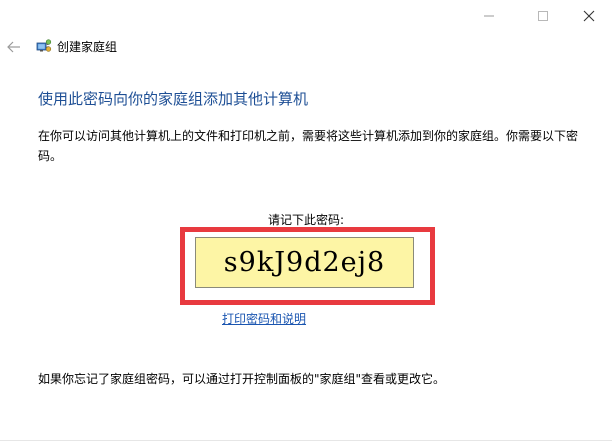 The height and width of the screenshot is (441, 612). Describe the element at coordinates (173, 99) in the screenshot. I see `page-heading: 使用此密码向你的家庭组添加其他计算机` at that location.